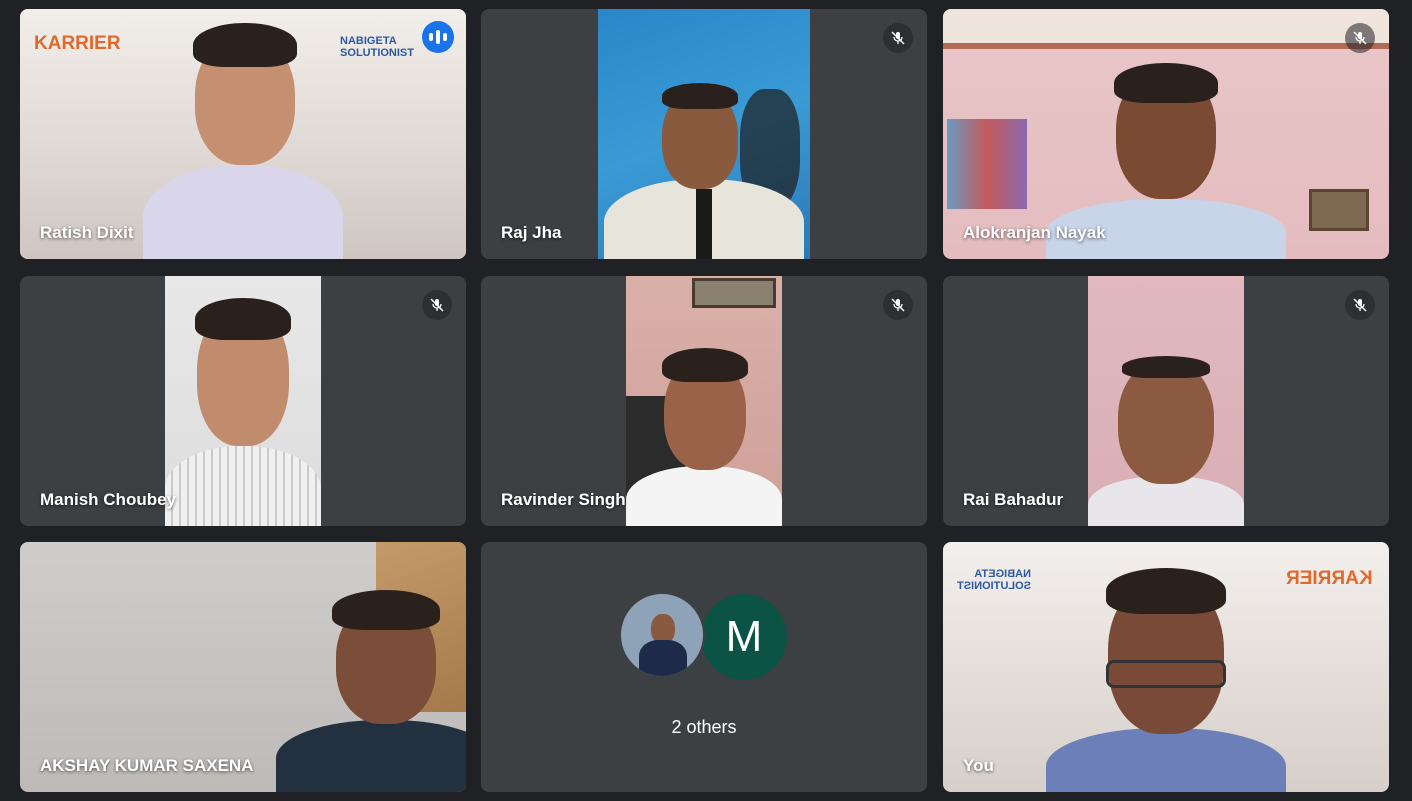  I want to click on nabigeta-logo: NABIGETA SOLUTIONIST, so click(994, 580).